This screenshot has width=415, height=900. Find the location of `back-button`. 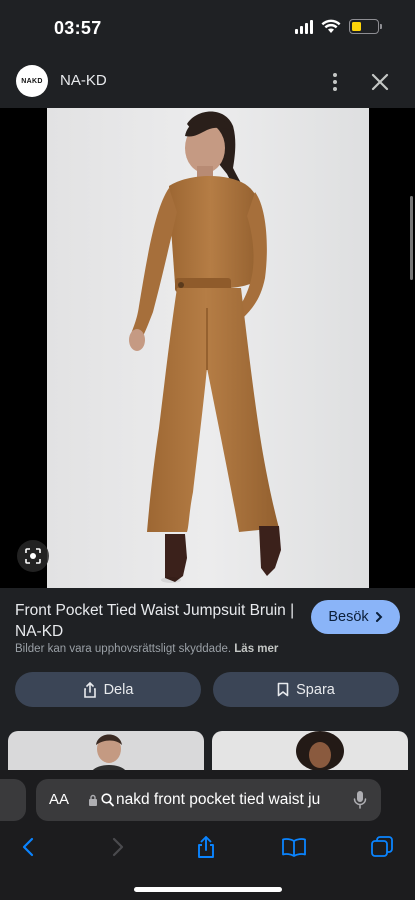

back-button is located at coordinates (28, 847).